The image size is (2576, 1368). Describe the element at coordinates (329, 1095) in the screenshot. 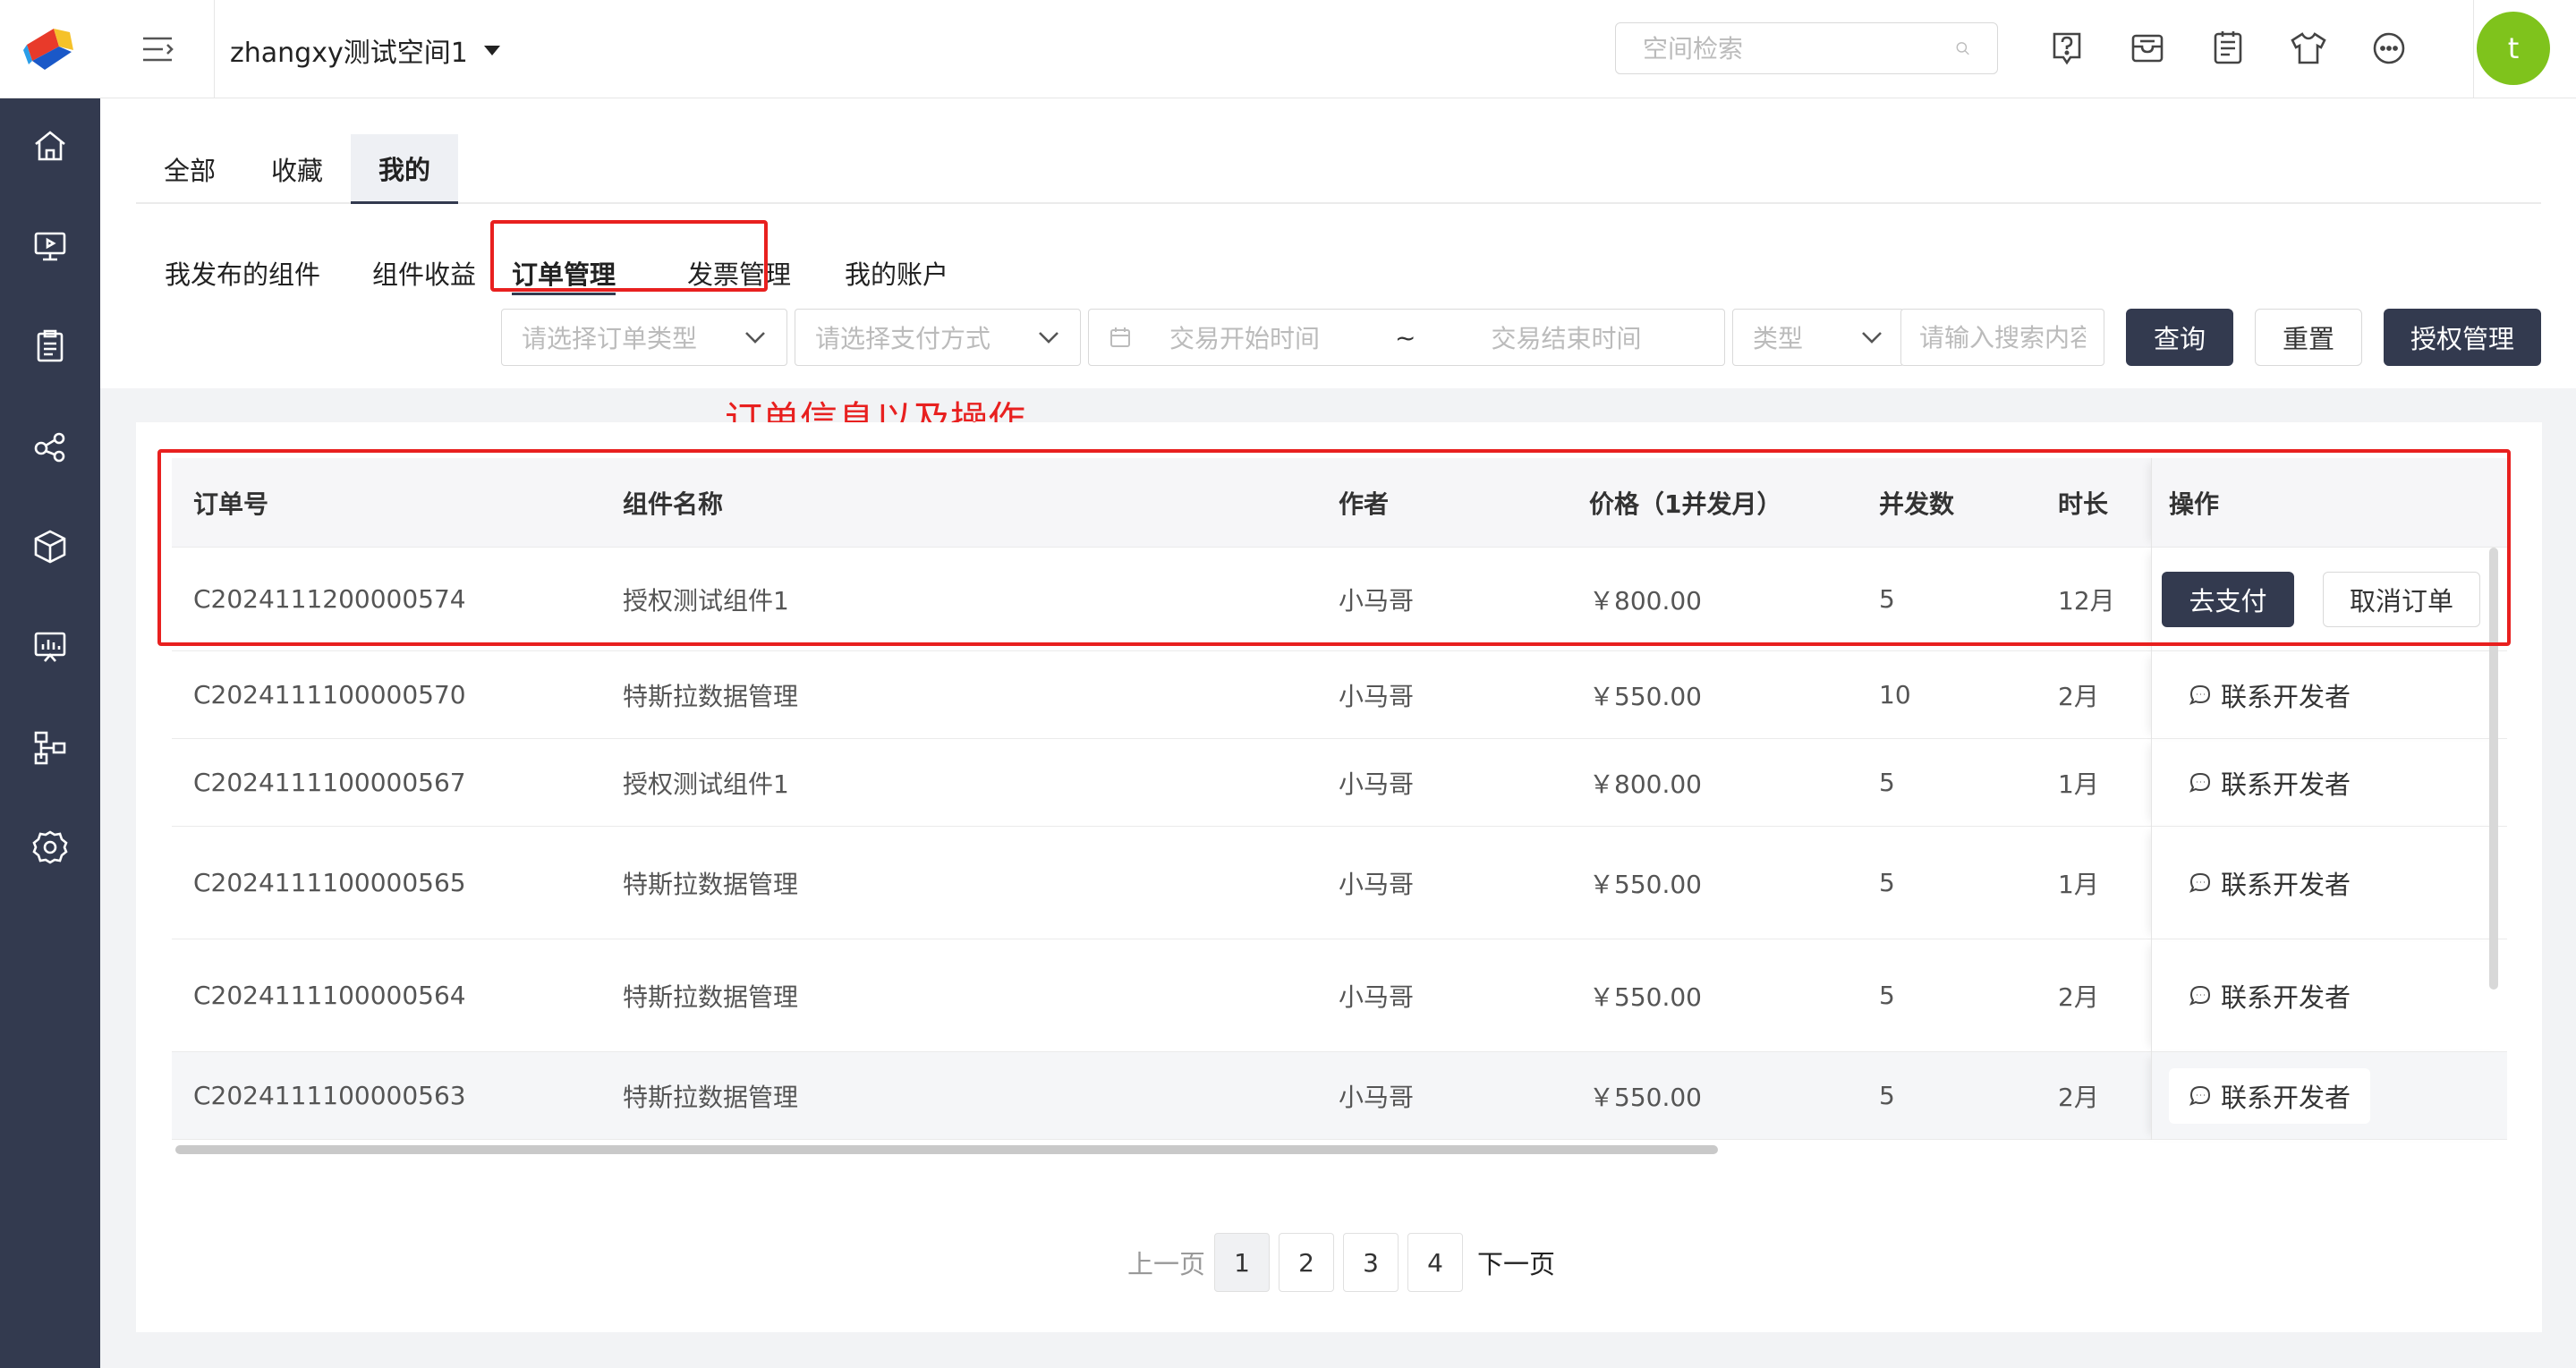

I see `cell-order-no: C2024111100000563` at that location.